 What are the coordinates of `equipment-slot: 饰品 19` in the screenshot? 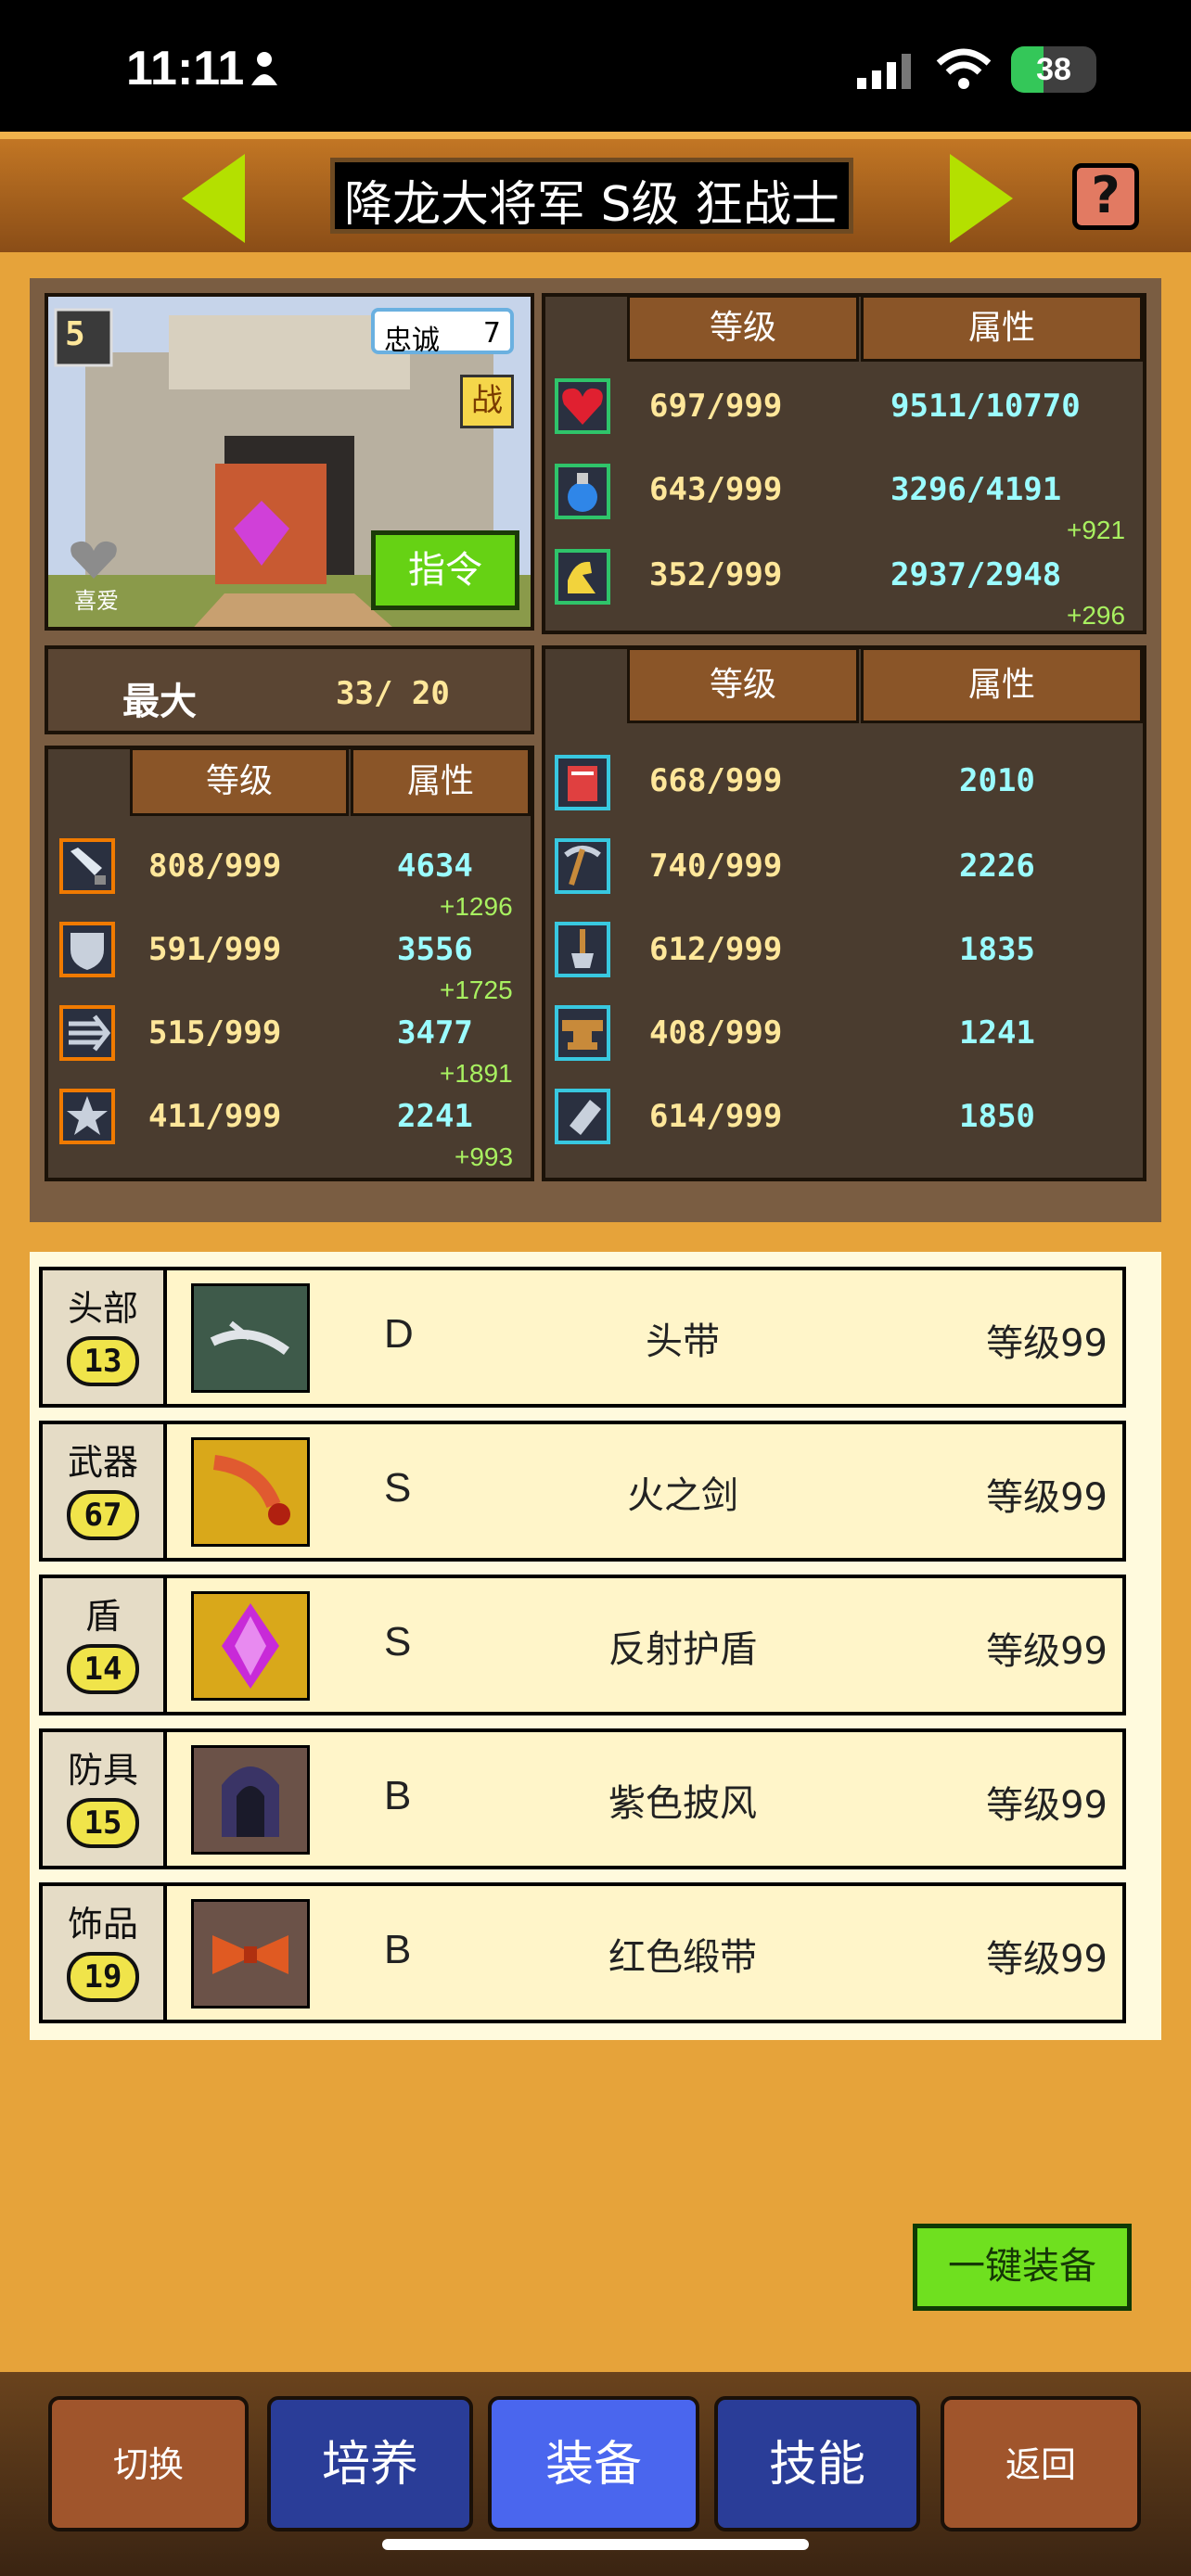 It's located at (105, 1953).